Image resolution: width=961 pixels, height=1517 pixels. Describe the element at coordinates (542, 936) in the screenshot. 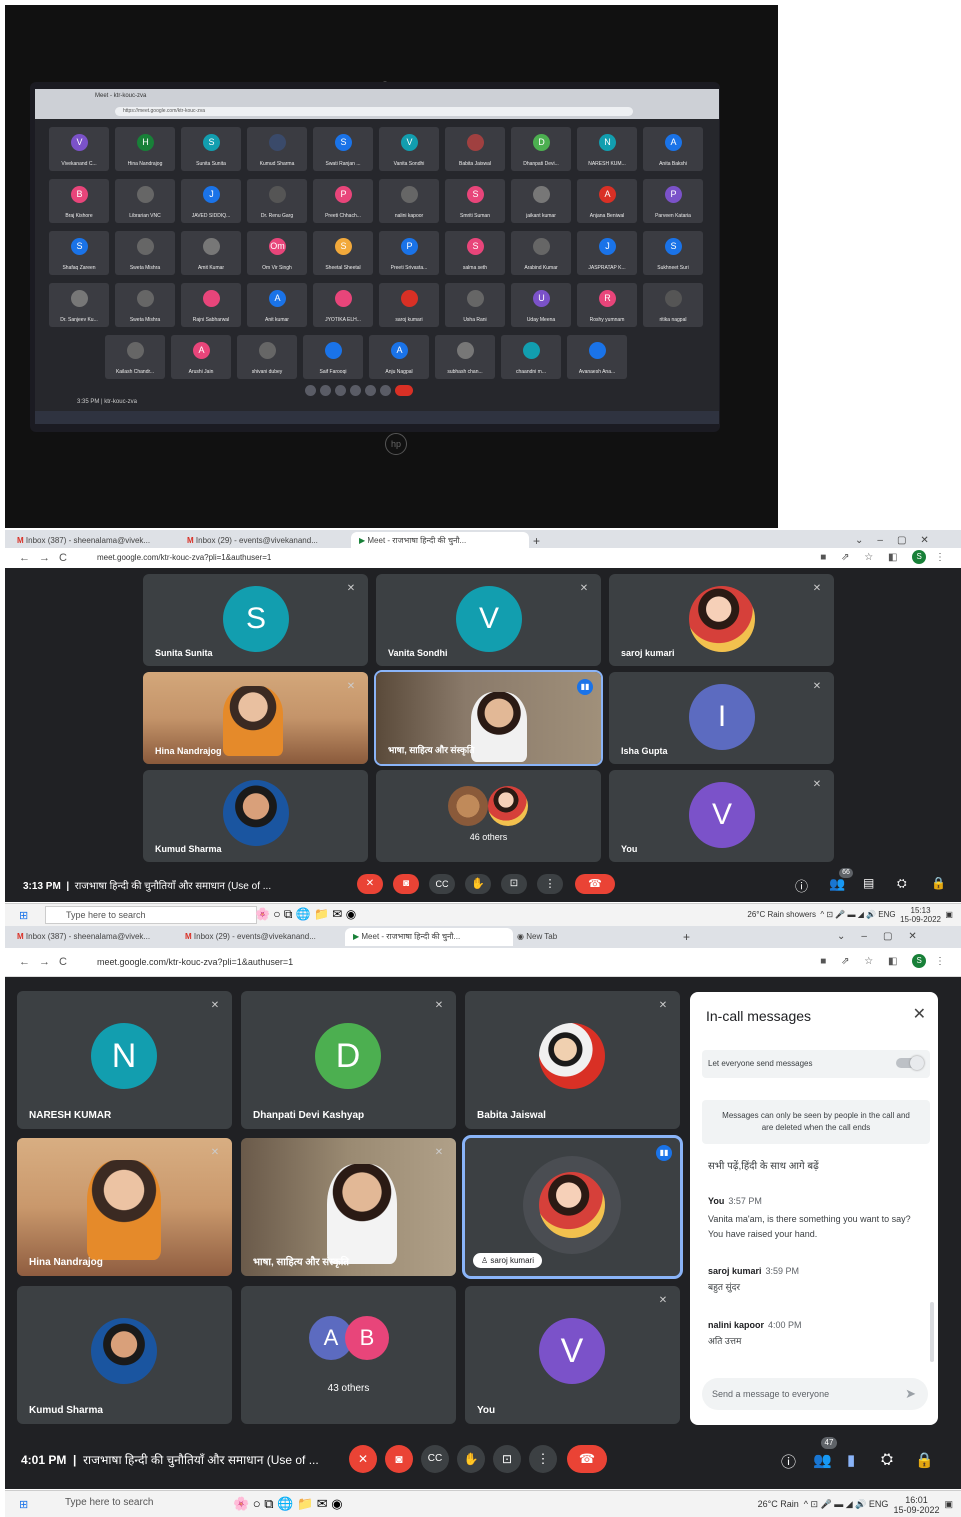

I see `tab-label: New Tab` at that location.